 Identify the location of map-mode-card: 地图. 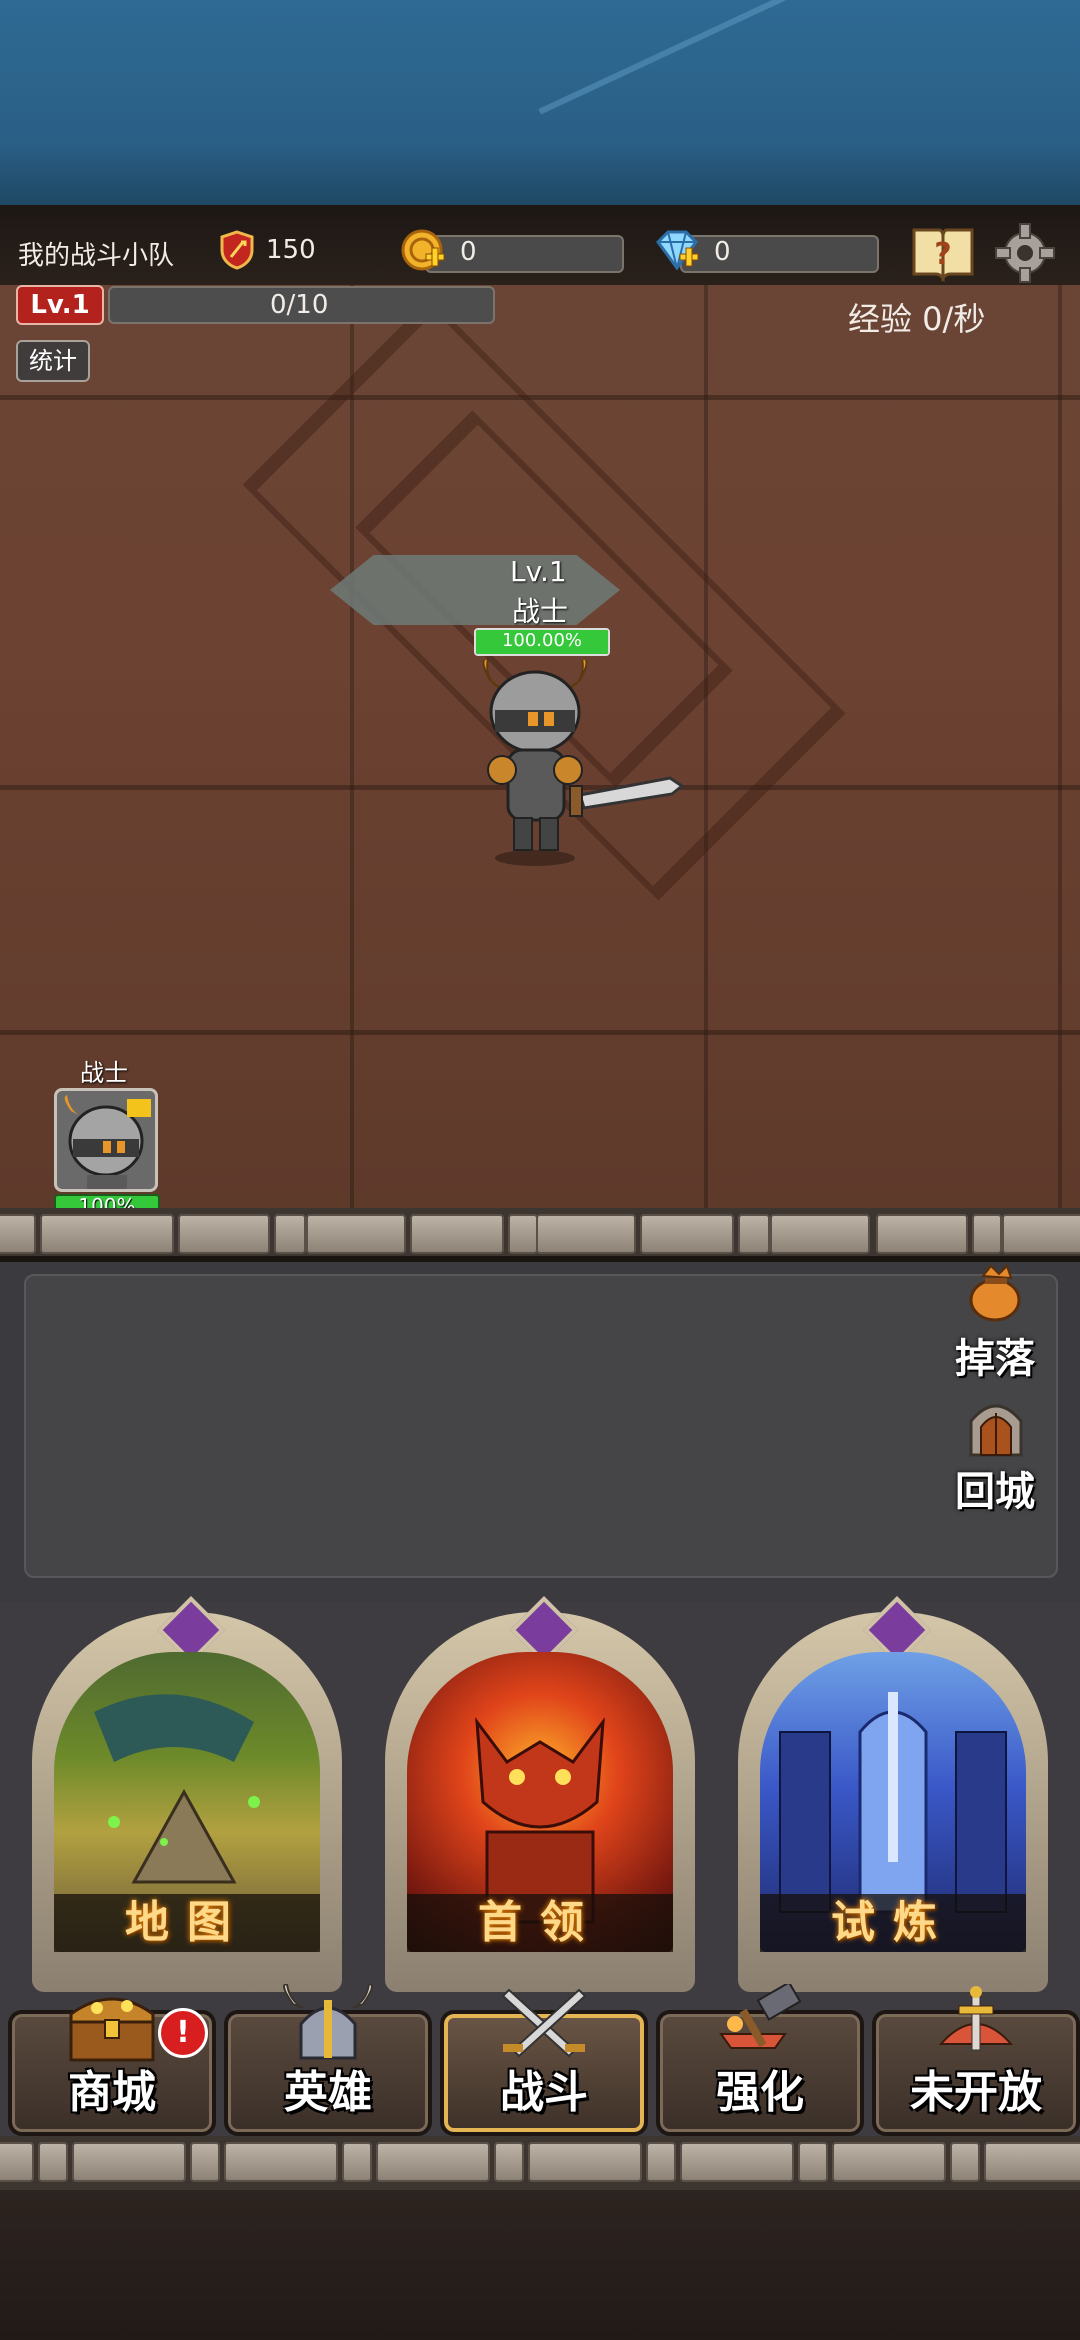
(187, 1794).